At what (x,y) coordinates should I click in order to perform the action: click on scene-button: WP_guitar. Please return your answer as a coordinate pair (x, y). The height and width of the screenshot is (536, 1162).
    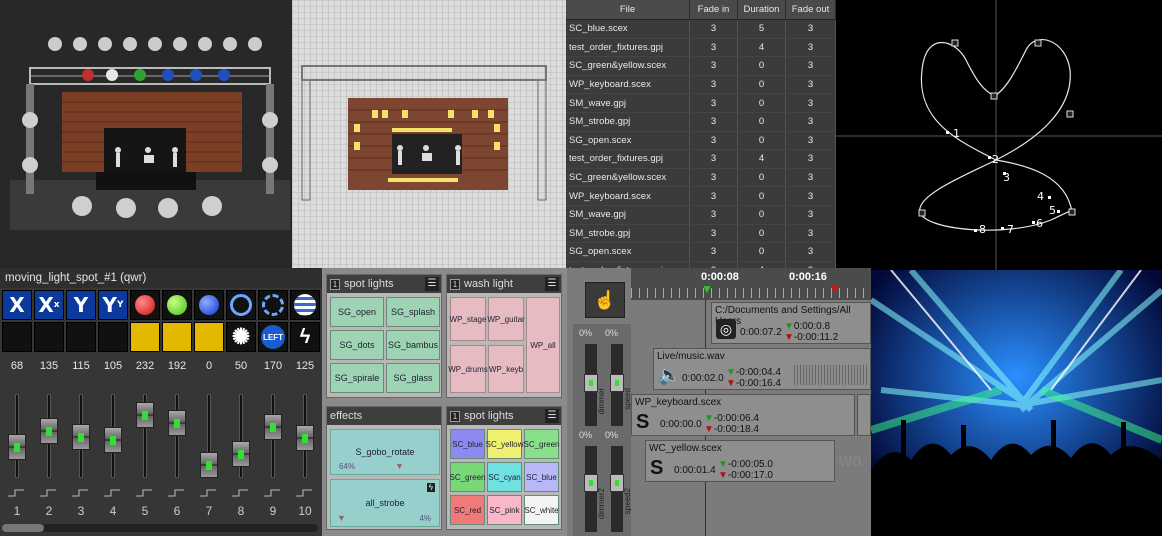
    Looking at the image, I should click on (506, 319).